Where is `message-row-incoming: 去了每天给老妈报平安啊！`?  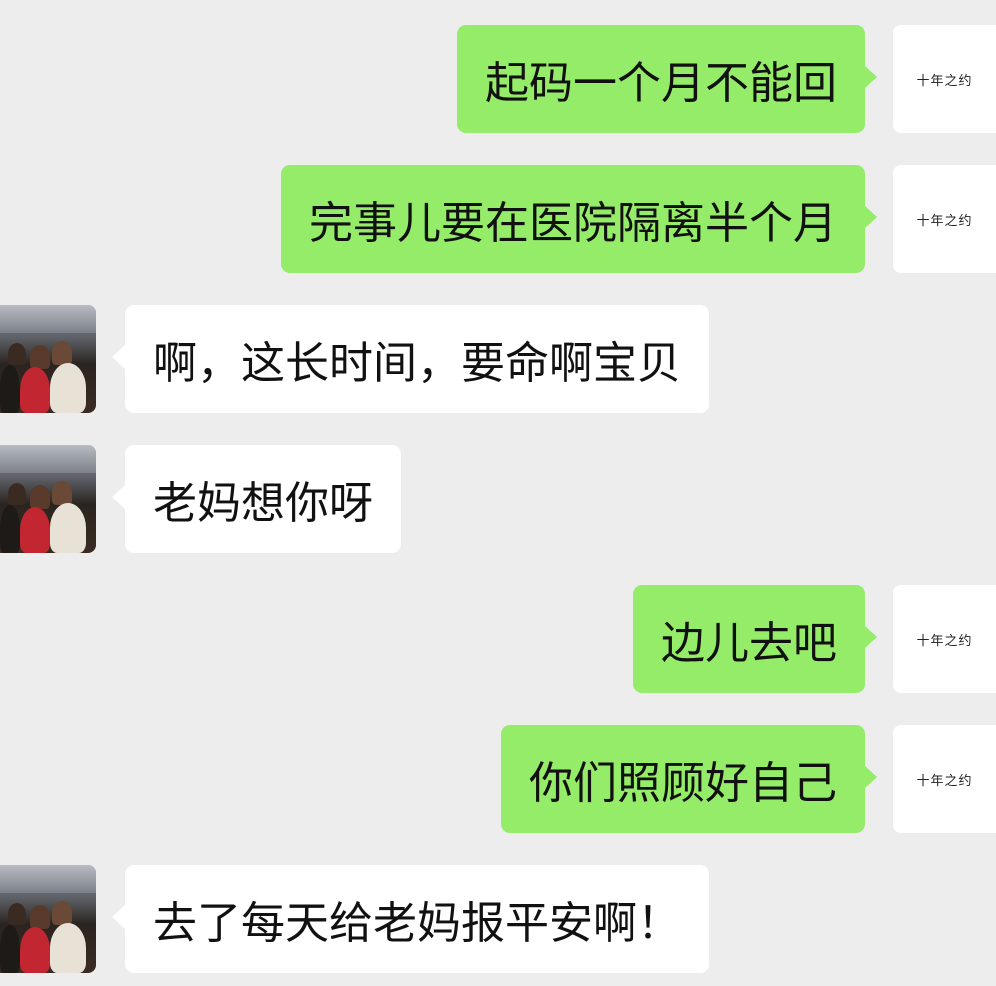 message-row-incoming: 去了每天给老妈报平安啊！ is located at coordinates (498, 919).